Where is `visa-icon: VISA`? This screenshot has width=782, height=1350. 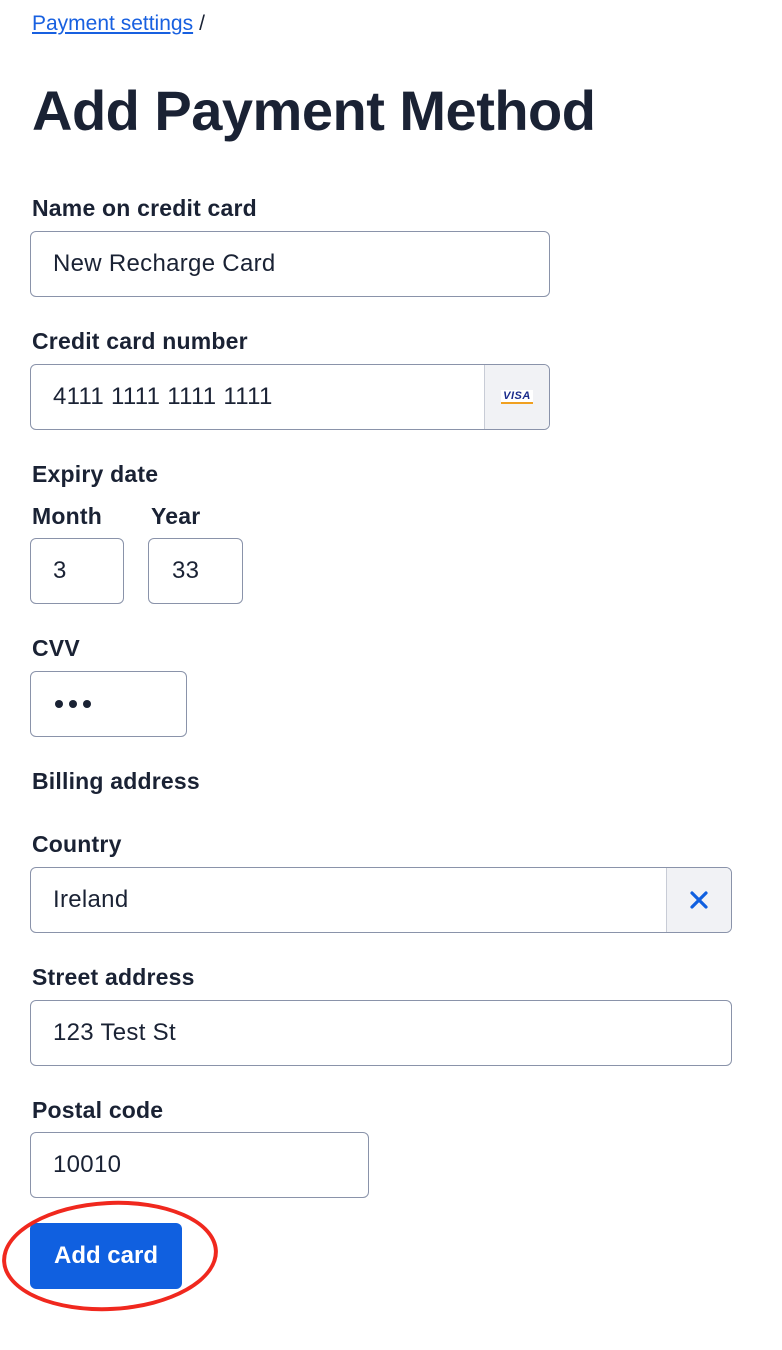 visa-icon: VISA is located at coordinates (517, 397).